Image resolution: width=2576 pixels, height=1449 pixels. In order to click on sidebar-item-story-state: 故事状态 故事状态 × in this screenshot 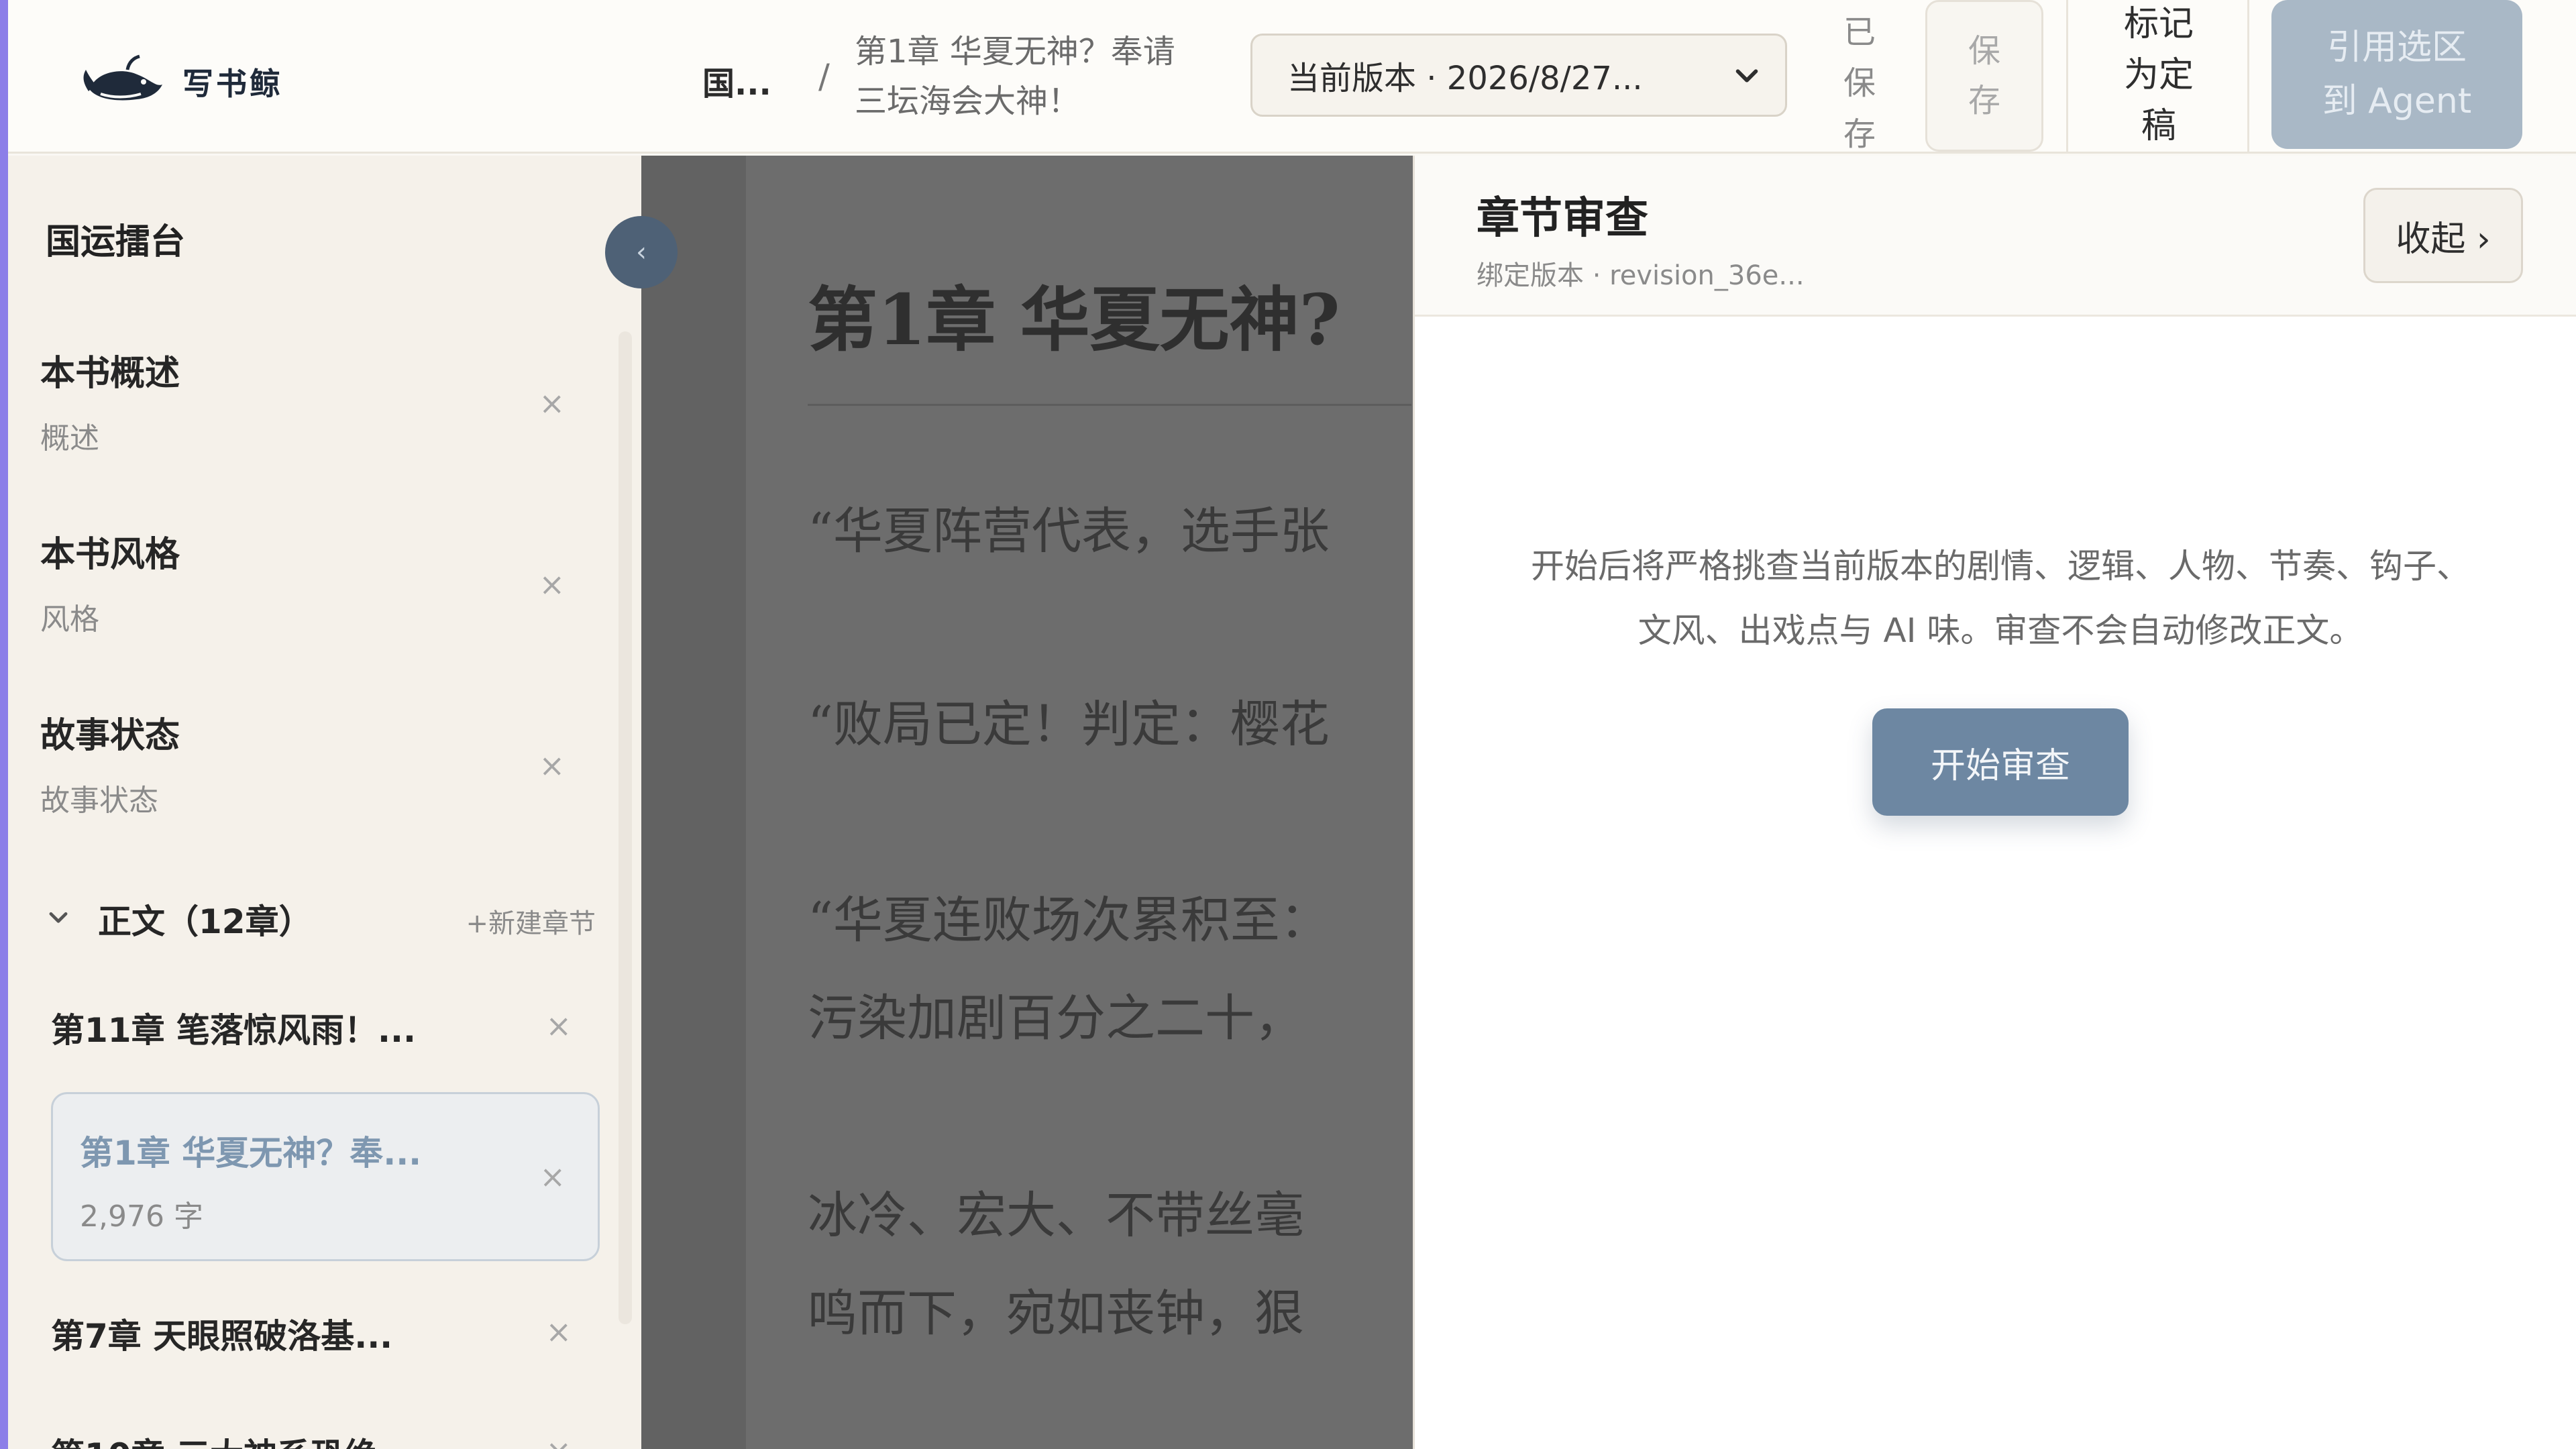, I will do `click(316, 763)`.